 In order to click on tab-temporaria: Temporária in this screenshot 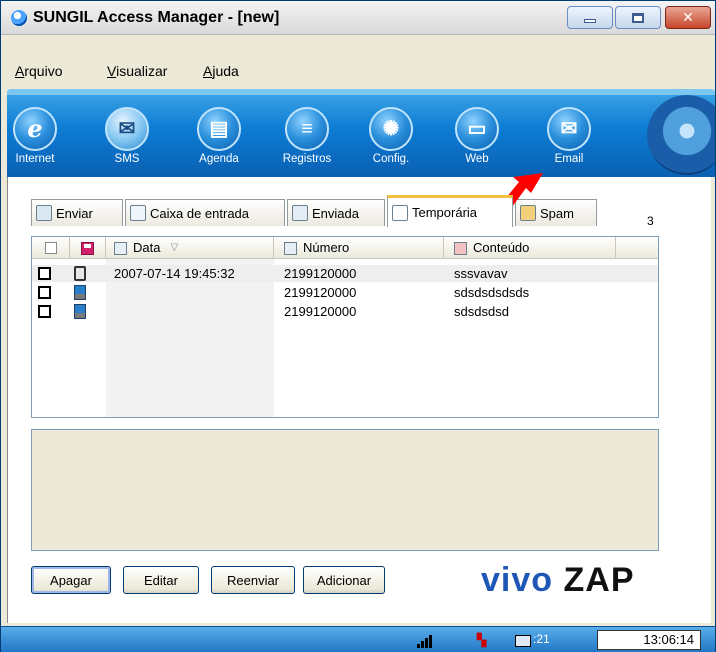, I will do `click(450, 211)`.